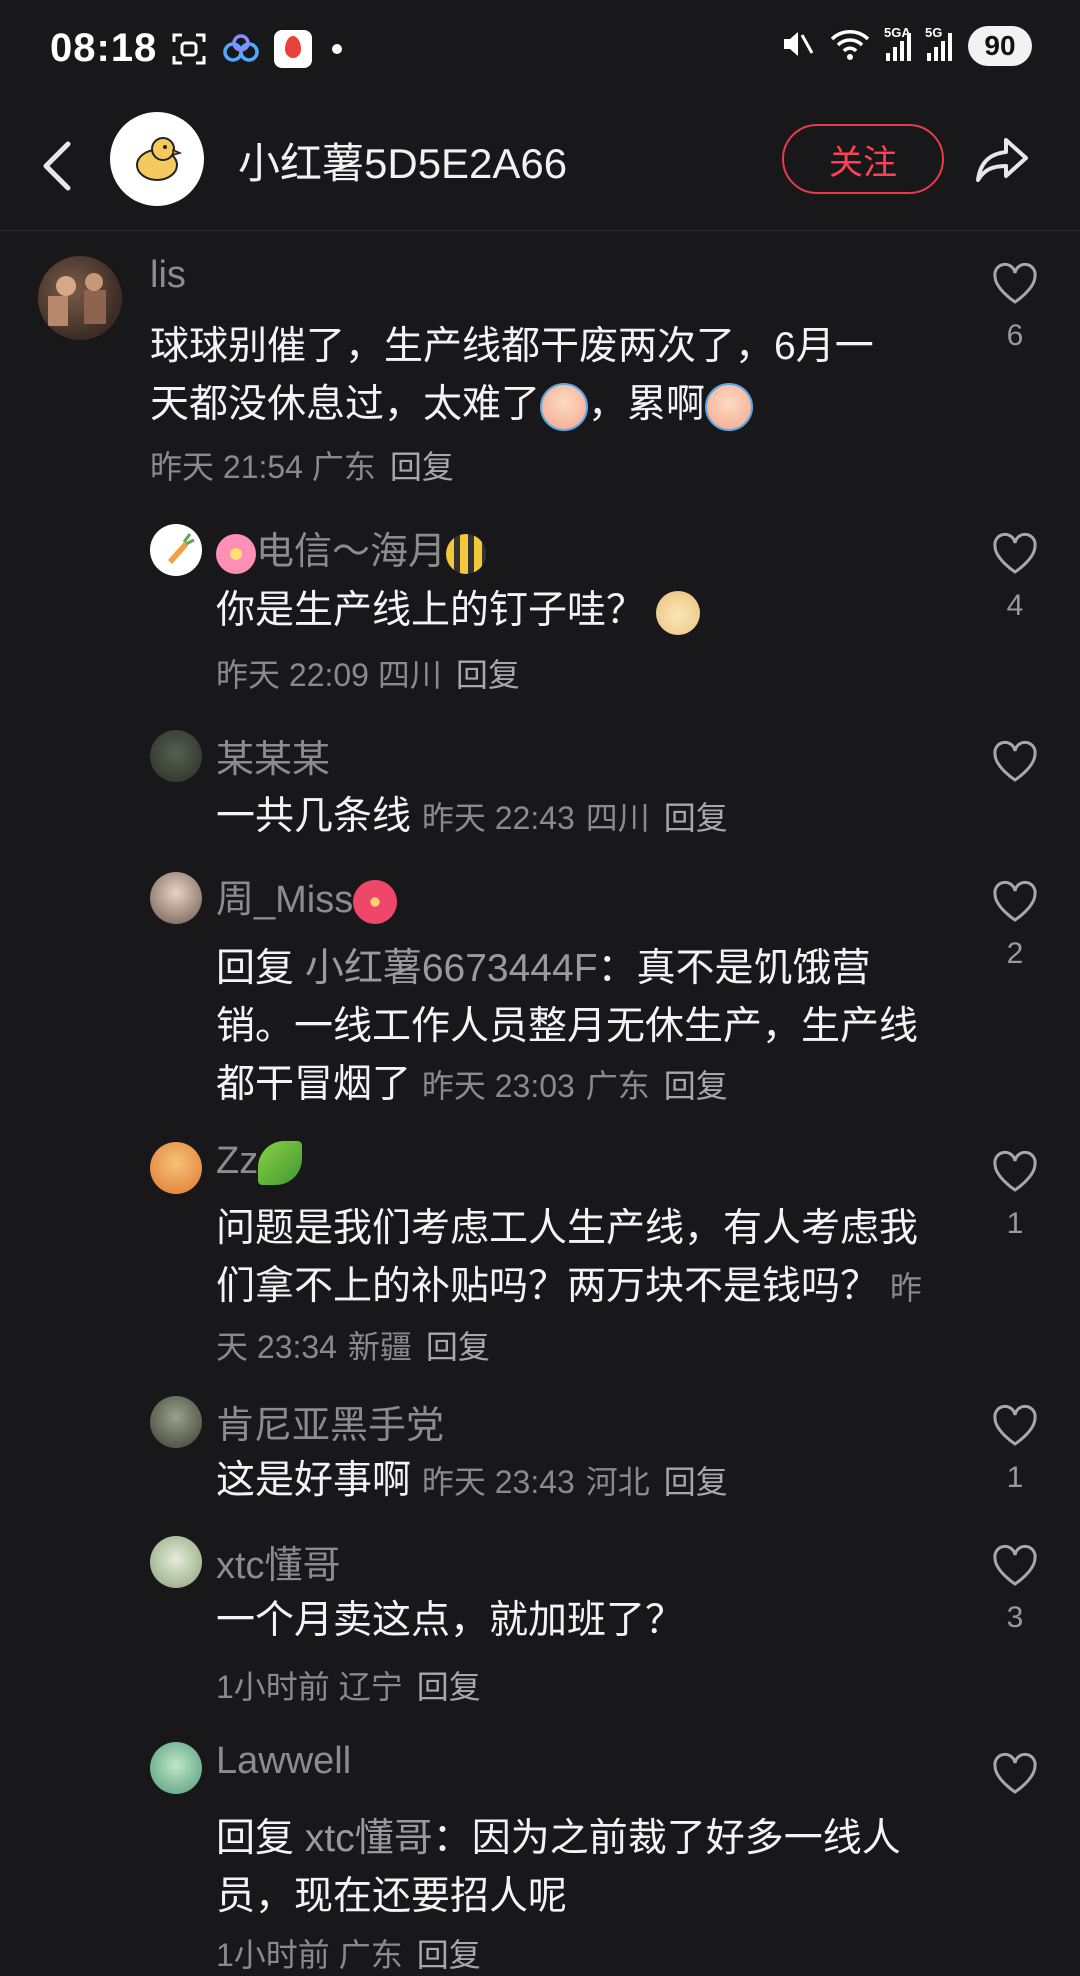 Image resolution: width=1080 pixels, height=1976 pixels. I want to click on mention-link: 小红薯6673444F, so click(451, 968).